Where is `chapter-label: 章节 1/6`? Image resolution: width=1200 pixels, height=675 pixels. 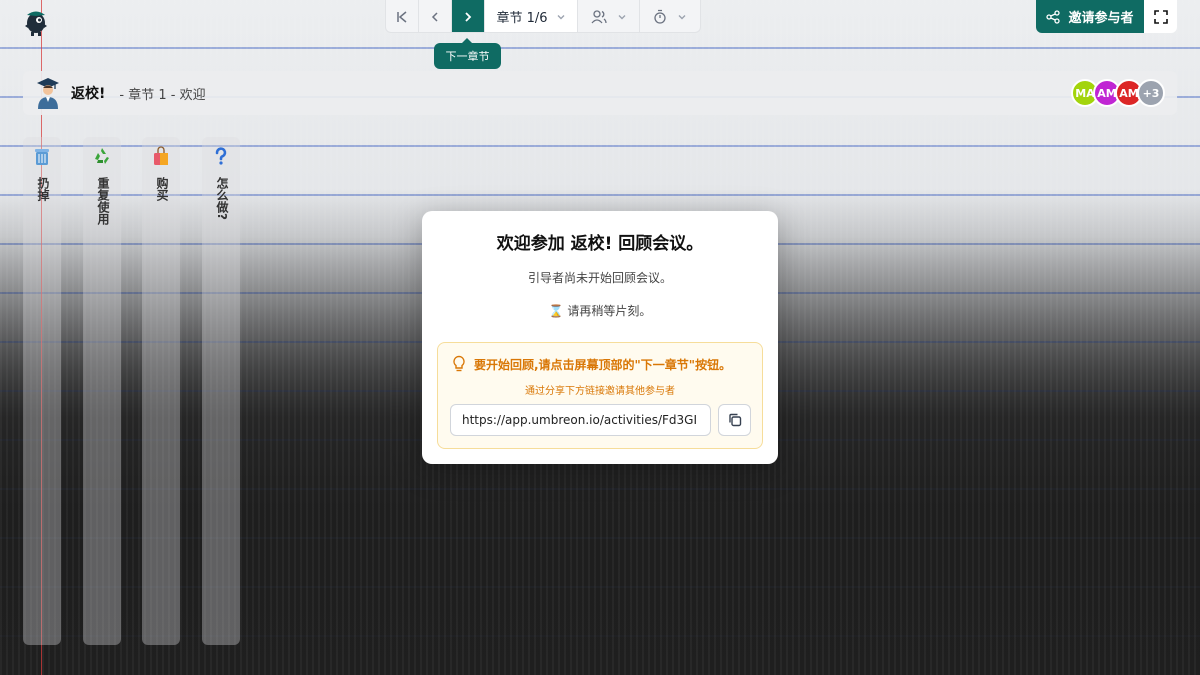
chapter-label: 章节 1/6 is located at coordinates (522, 18).